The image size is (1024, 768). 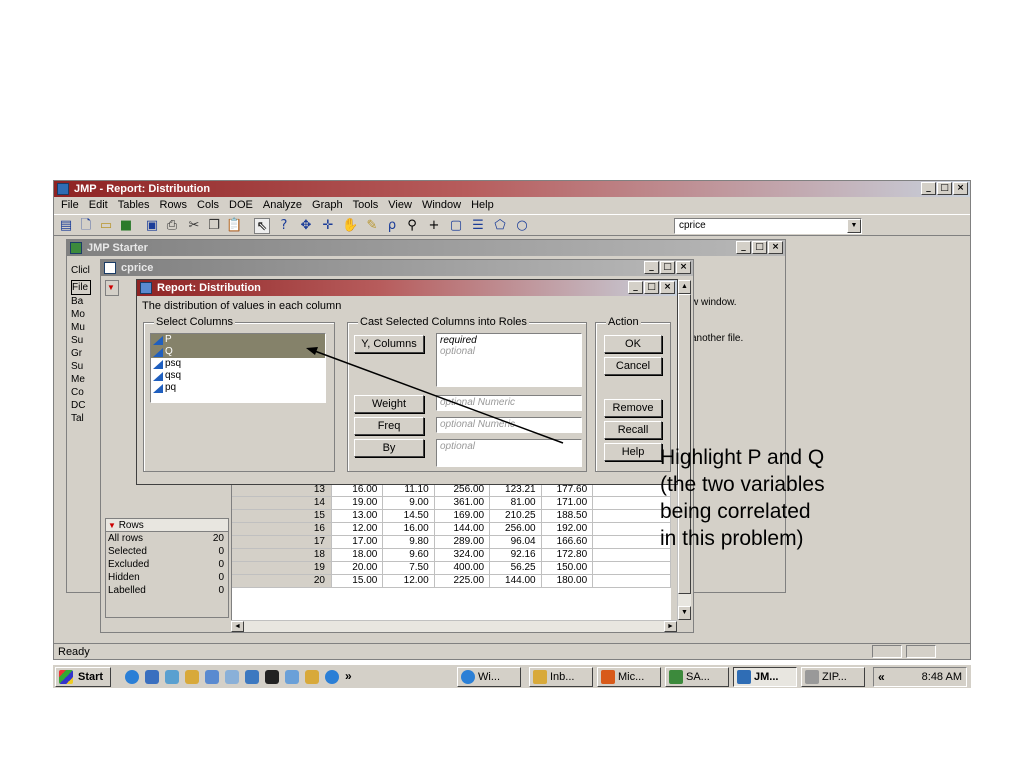 I want to click on ie-icon, so click(x=132, y=677).